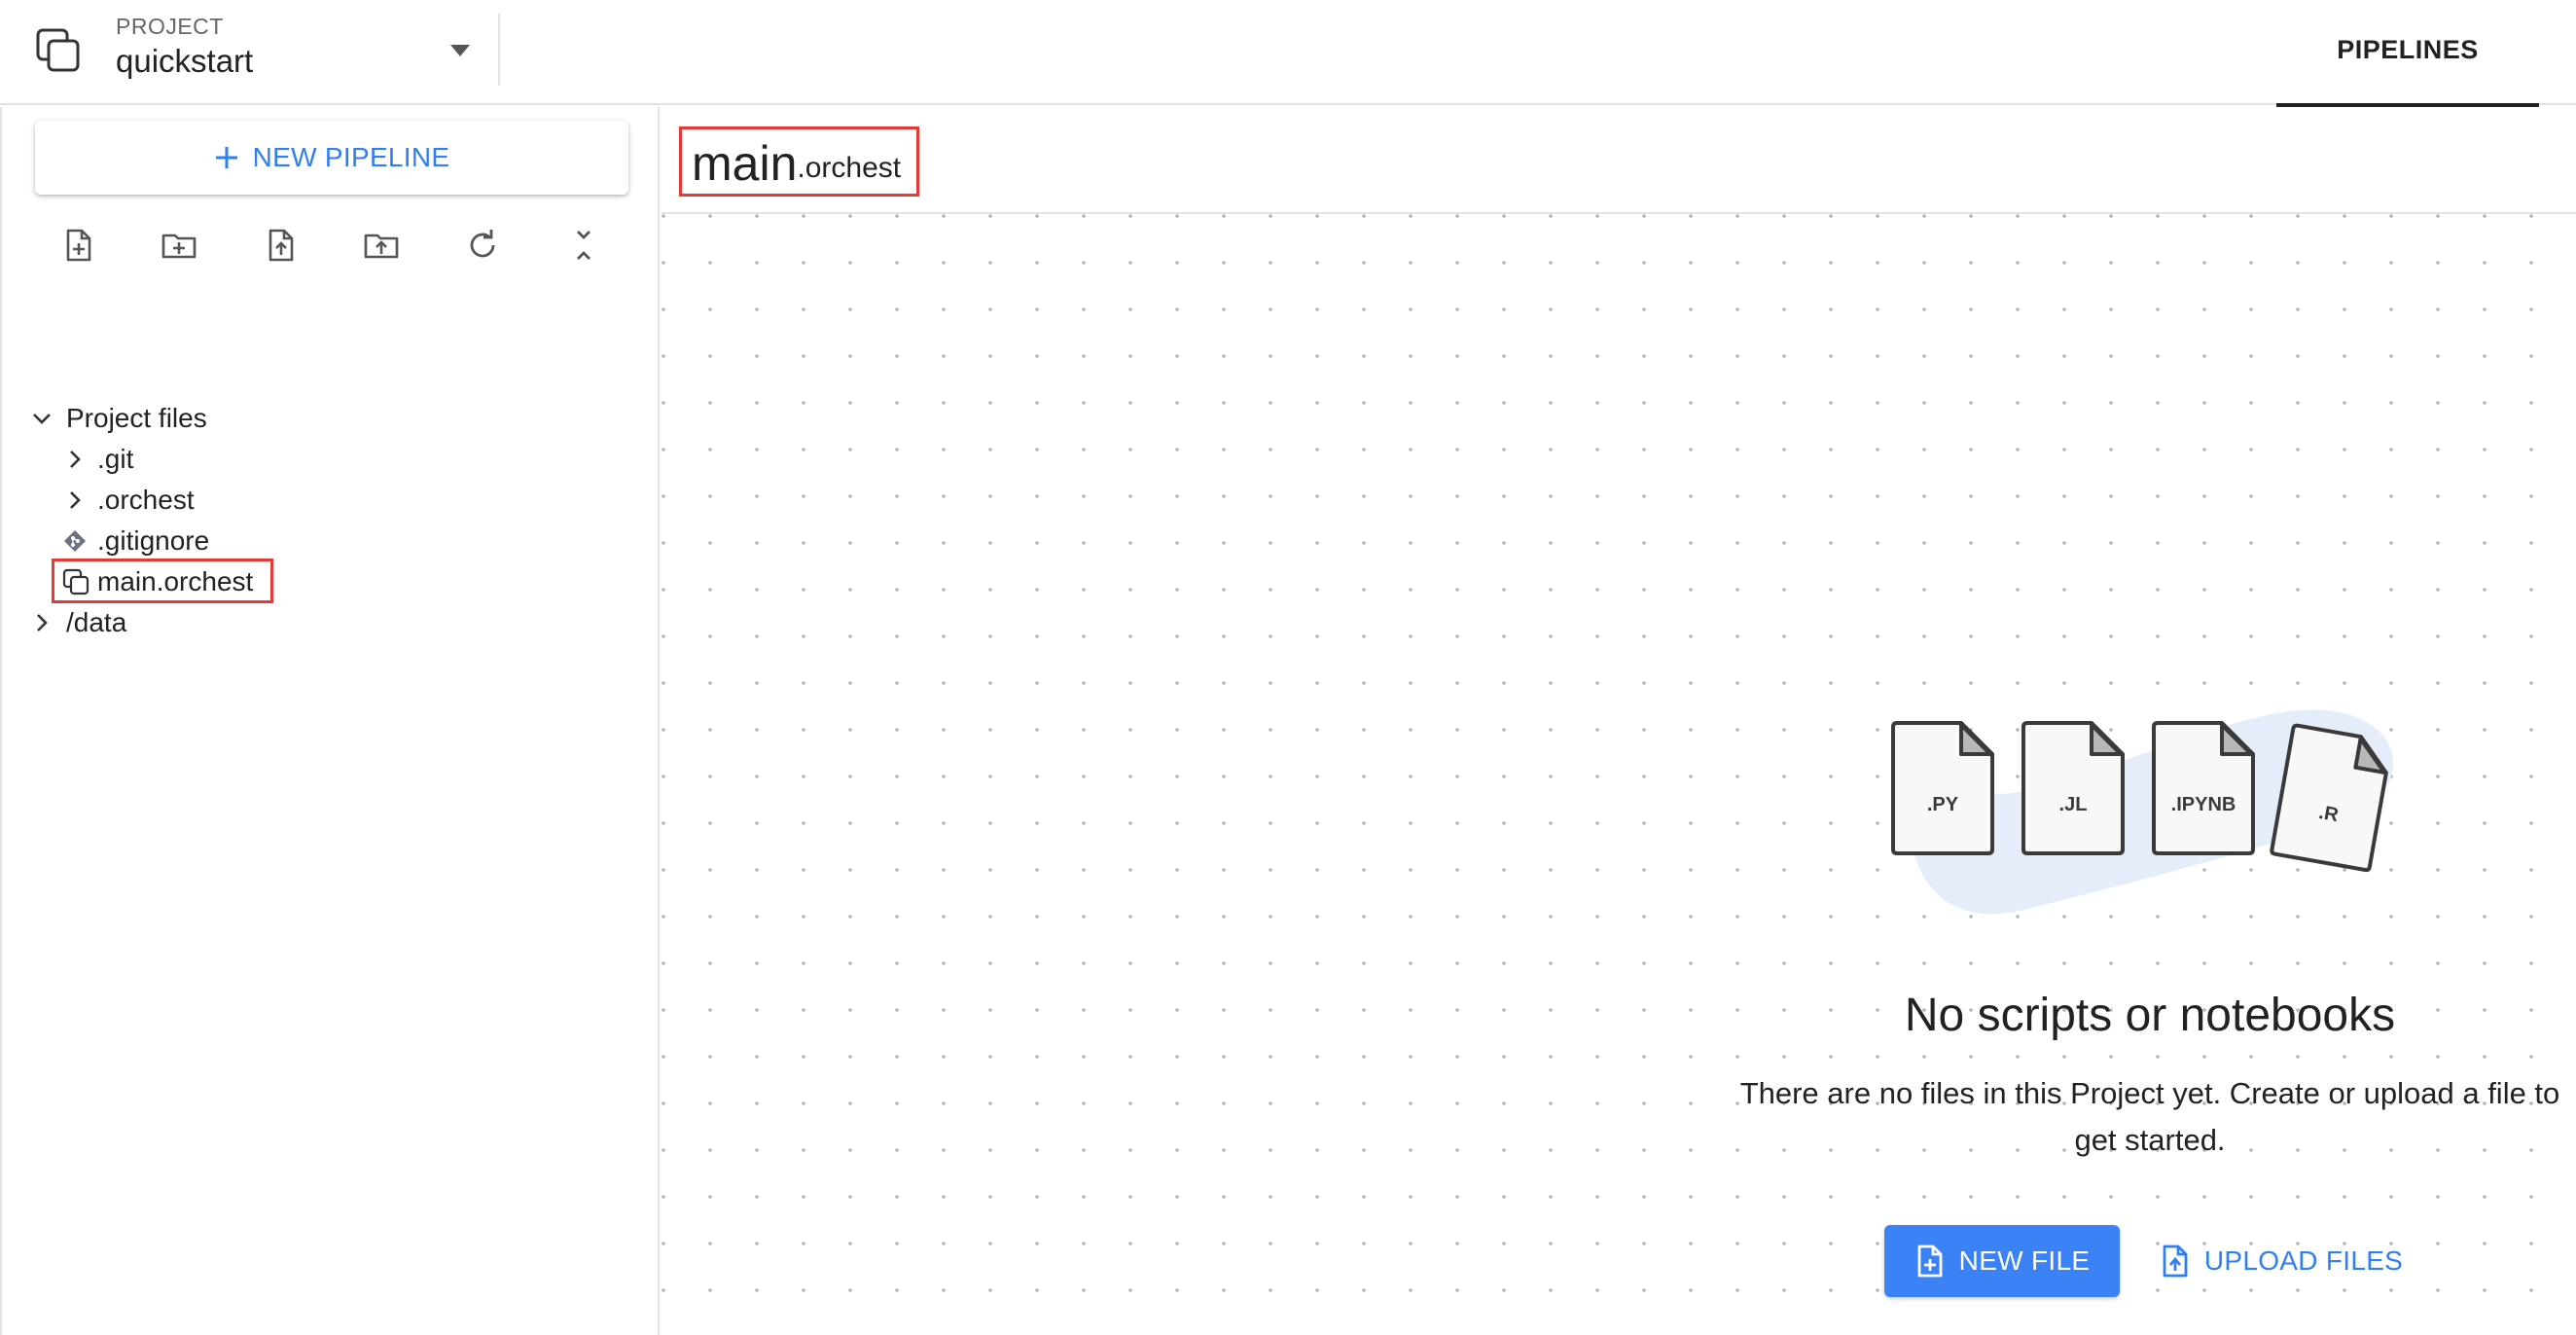 The height and width of the screenshot is (1335, 2576). Describe the element at coordinates (96, 622) in the screenshot. I see `tree-item-label: /data` at that location.